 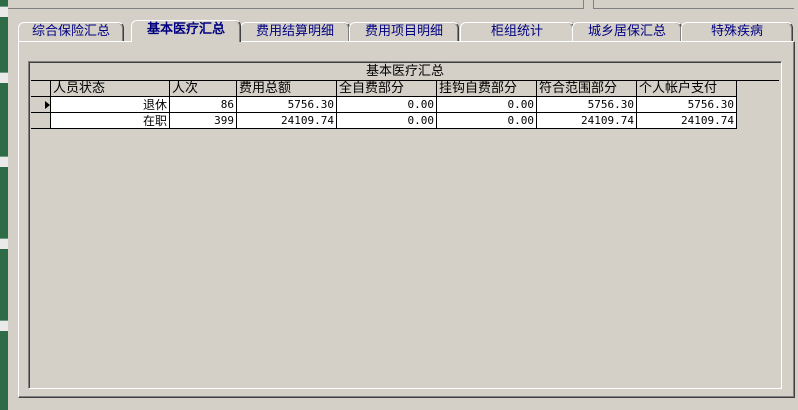 I want to click on tab-expense-item-detail: 费用项目明细, so click(x=404, y=31).